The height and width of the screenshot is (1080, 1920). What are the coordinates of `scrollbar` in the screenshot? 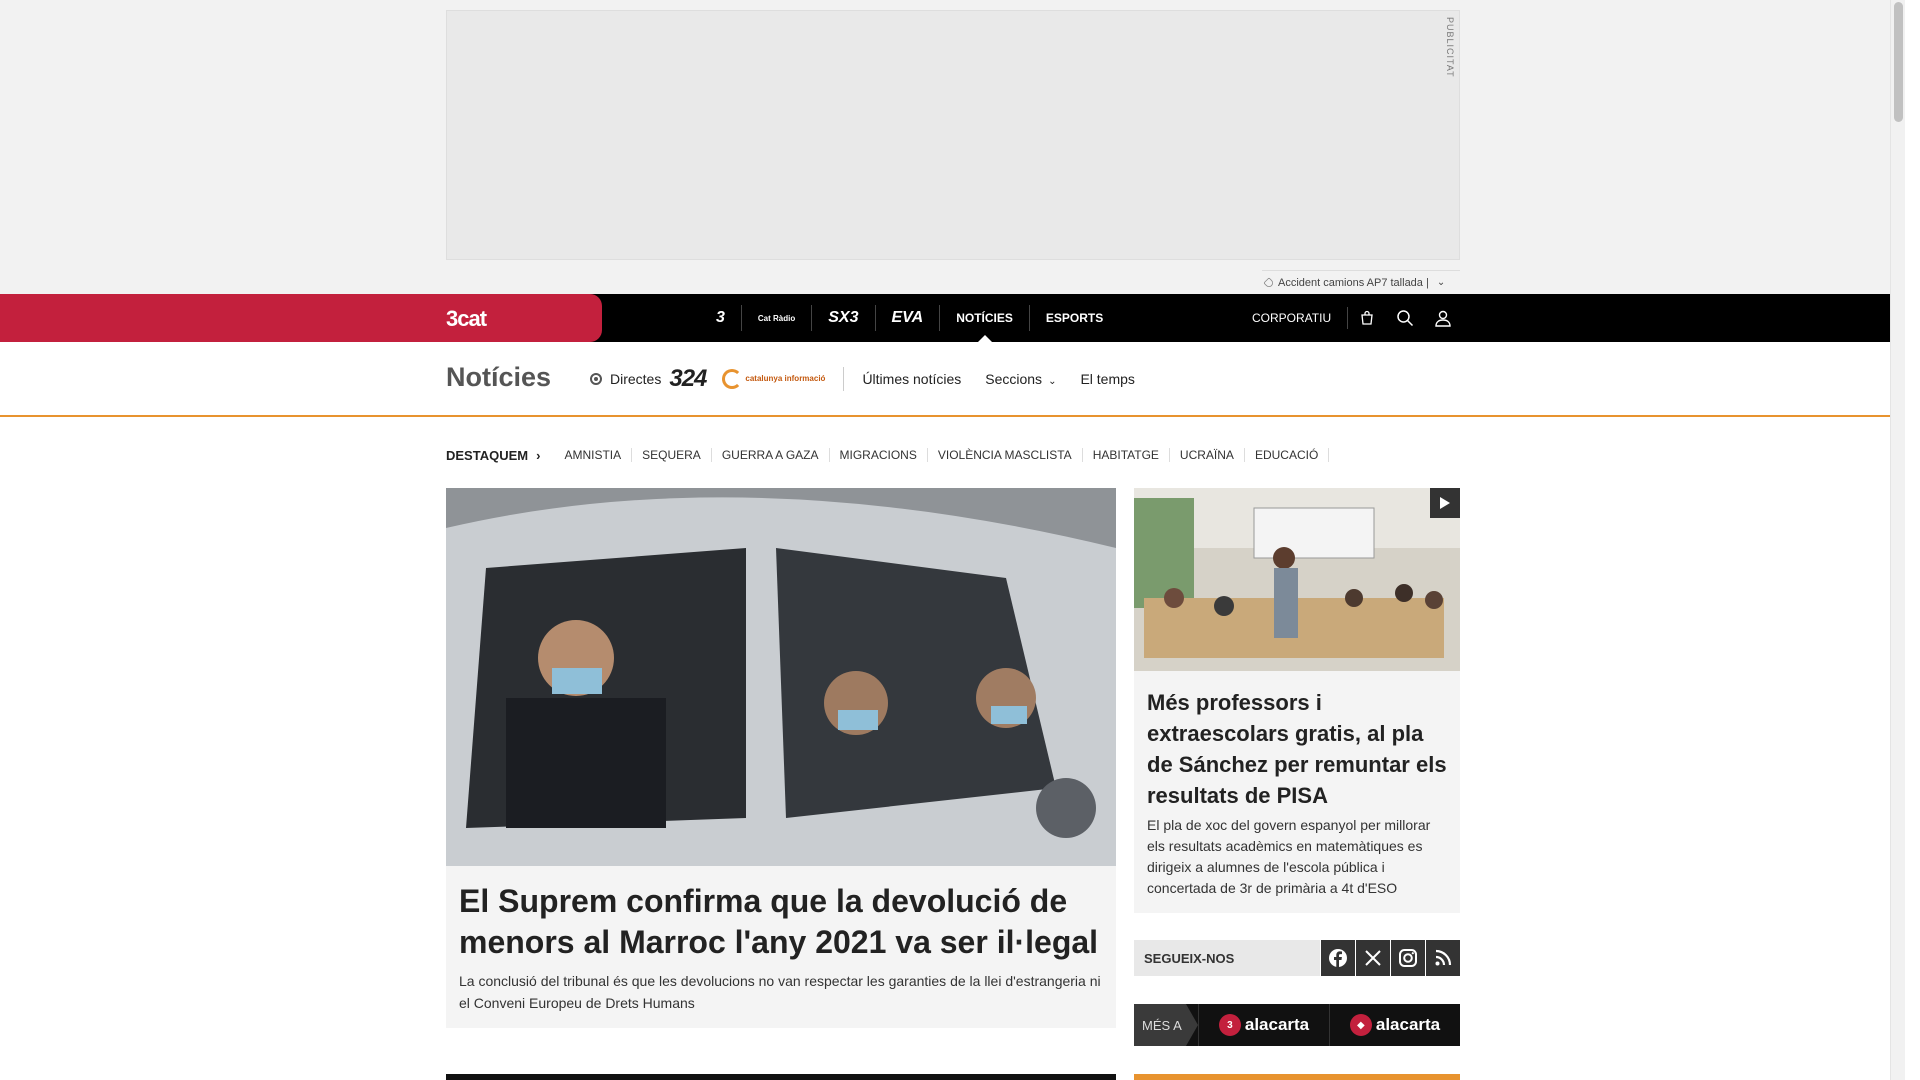 It's located at (1897, 540).